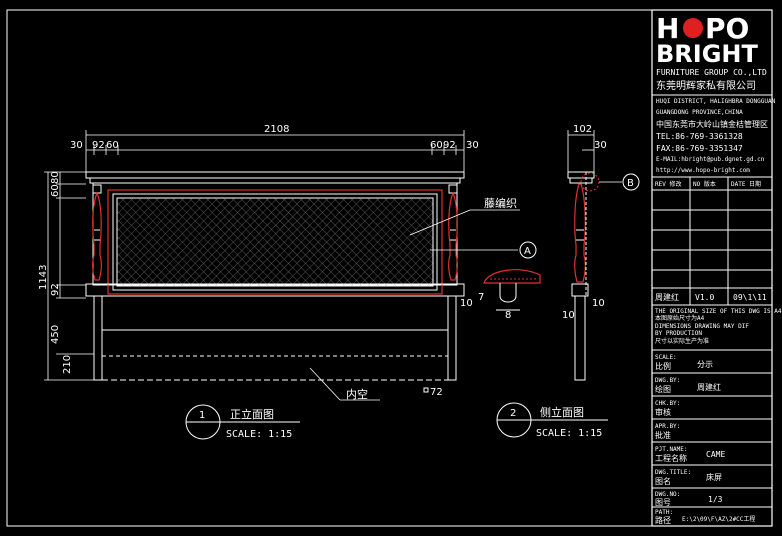  Describe the element at coordinates (663, 520) in the screenshot. I see `path-label-cn: 路径` at that location.